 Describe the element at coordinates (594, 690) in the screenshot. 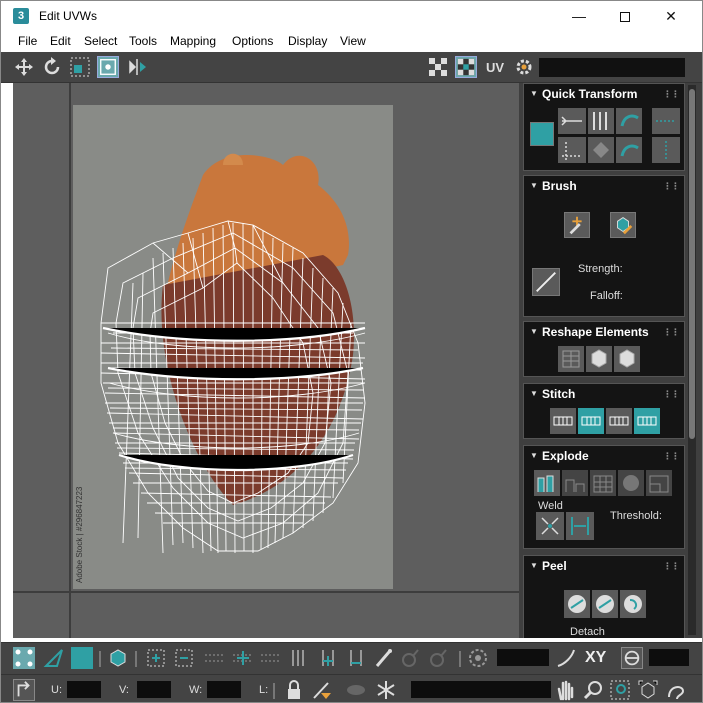

I see `zoom-icon` at that location.